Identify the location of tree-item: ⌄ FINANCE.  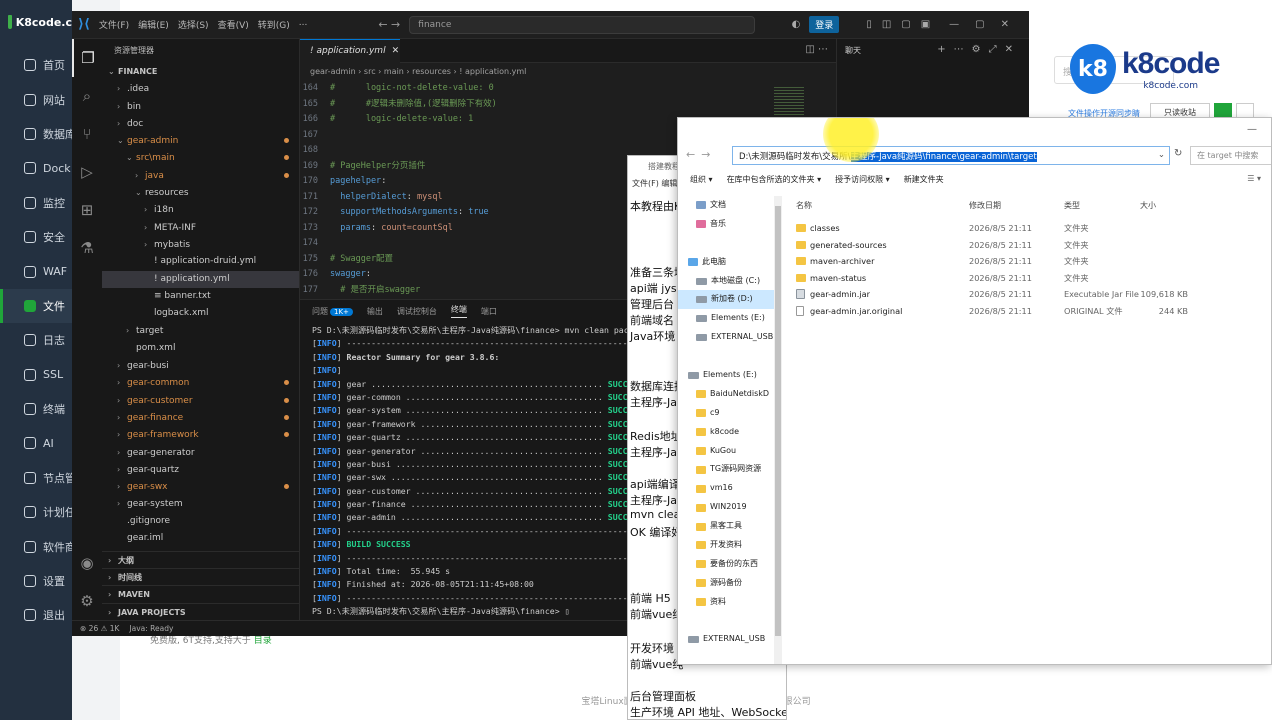
(200, 71).